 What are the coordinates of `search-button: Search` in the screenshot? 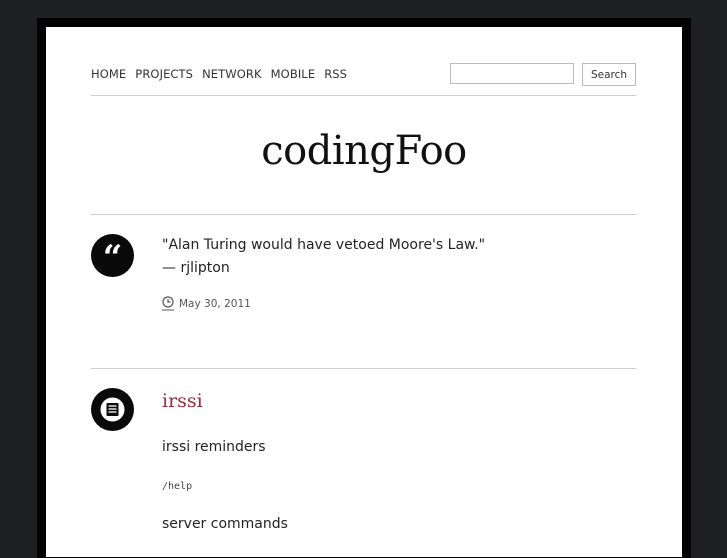 It's located at (609, 74).